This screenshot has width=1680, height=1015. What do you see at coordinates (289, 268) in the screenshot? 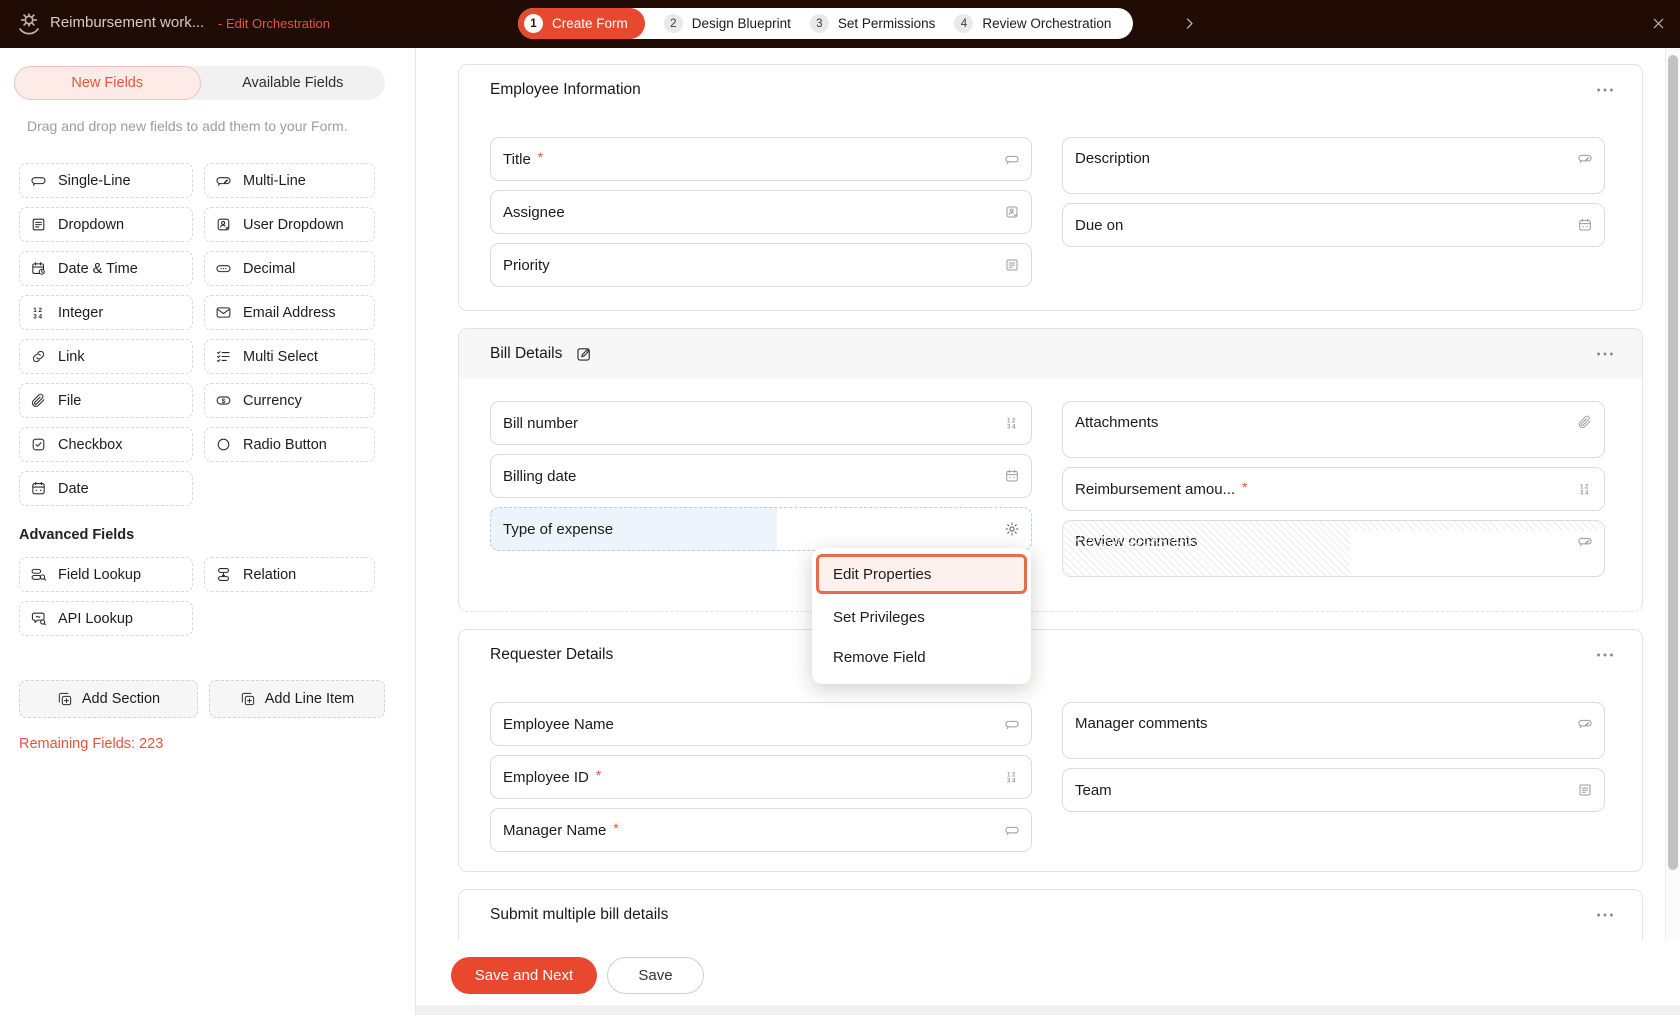
I see `field-type-decimal: Decimal` at bounding box center [289, 268].